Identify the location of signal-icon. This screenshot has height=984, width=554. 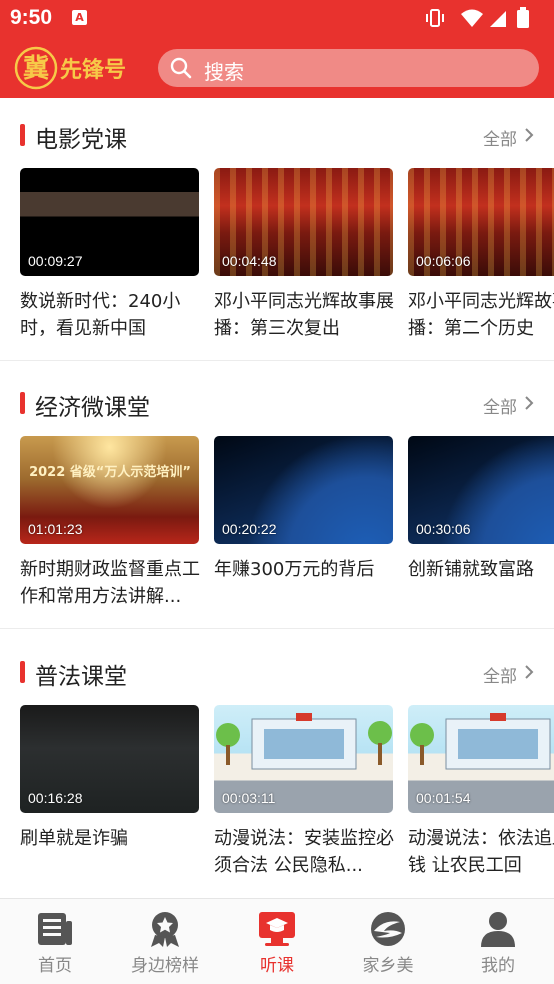
(498, 19).